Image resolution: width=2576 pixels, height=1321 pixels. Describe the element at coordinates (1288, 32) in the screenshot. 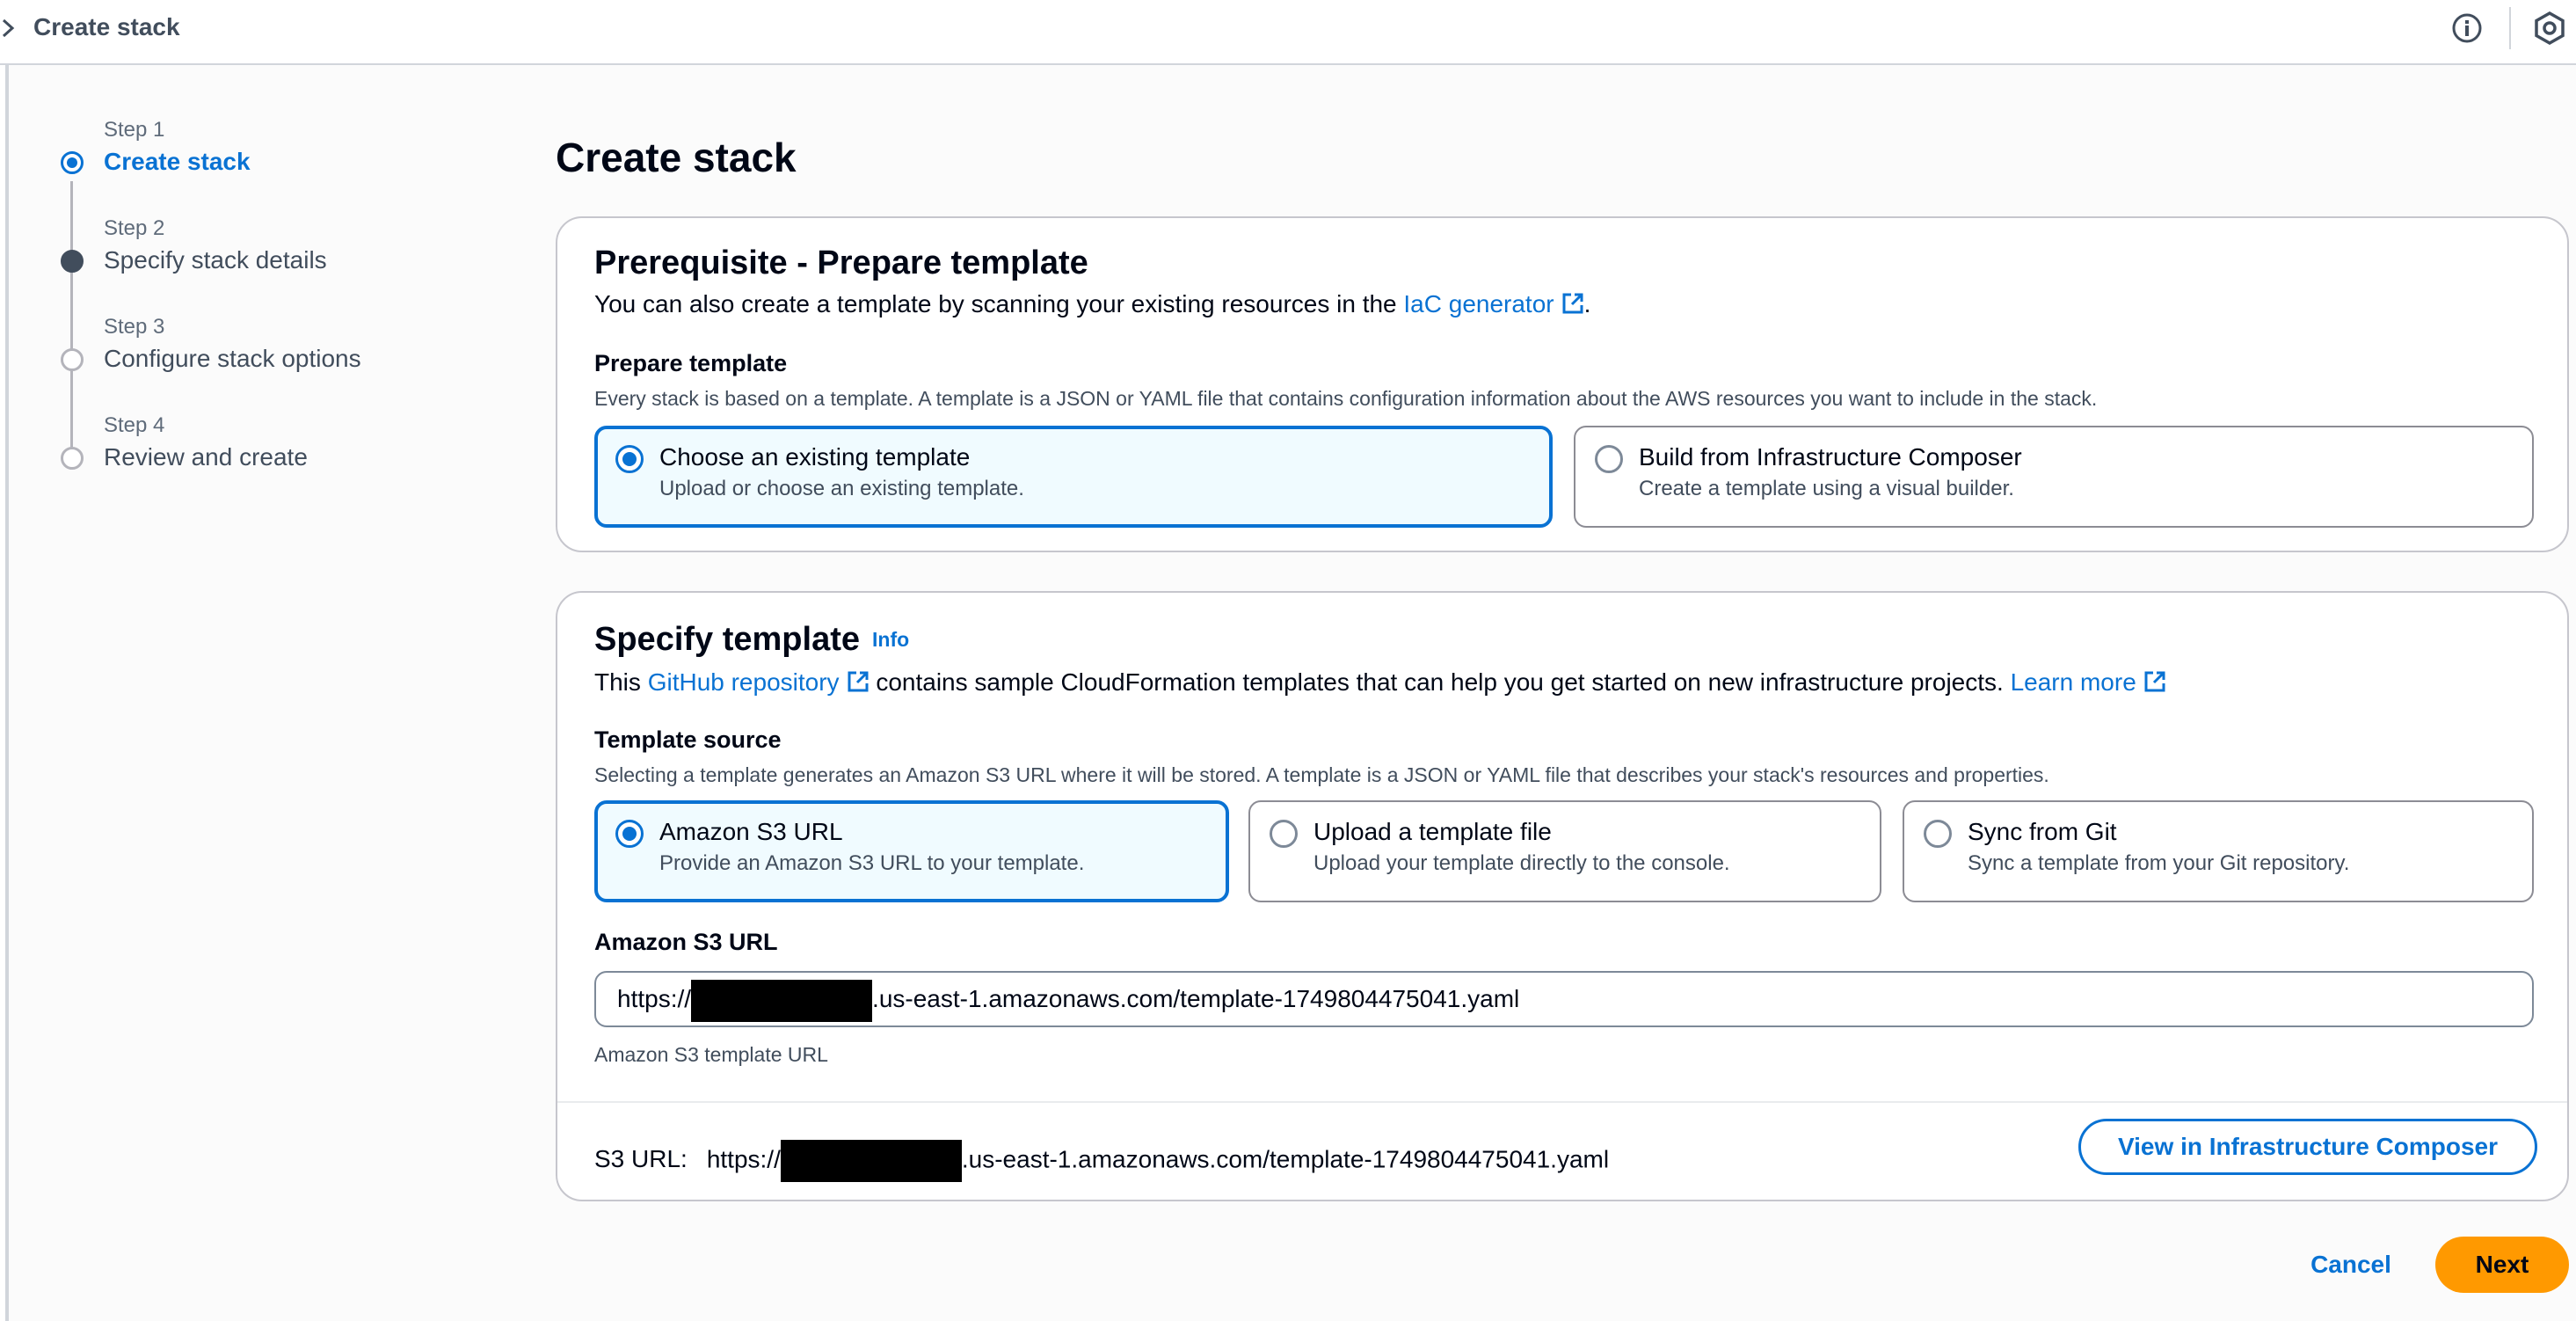

I see `top-bar: Create stack` at that location.